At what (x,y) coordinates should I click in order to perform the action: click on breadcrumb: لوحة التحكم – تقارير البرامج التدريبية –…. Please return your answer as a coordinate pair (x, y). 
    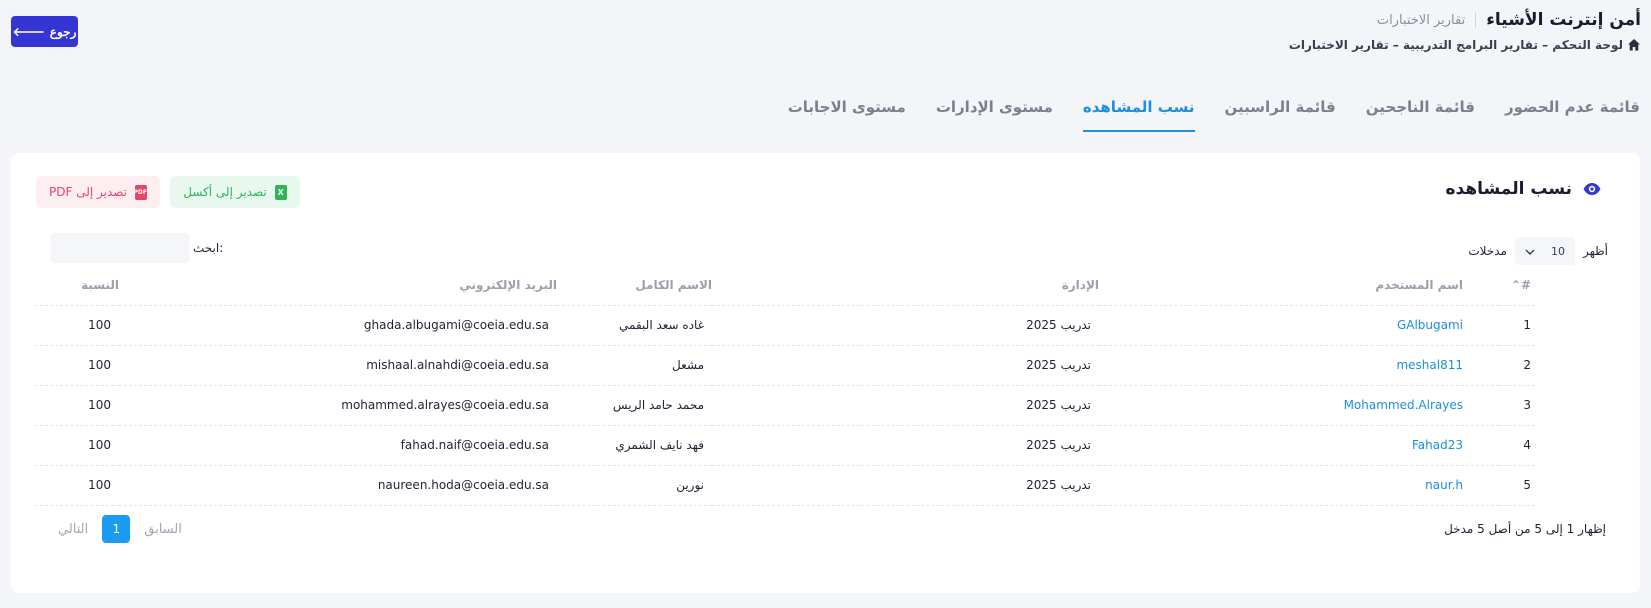
    Looking at the image, I should click on (1465, 45).